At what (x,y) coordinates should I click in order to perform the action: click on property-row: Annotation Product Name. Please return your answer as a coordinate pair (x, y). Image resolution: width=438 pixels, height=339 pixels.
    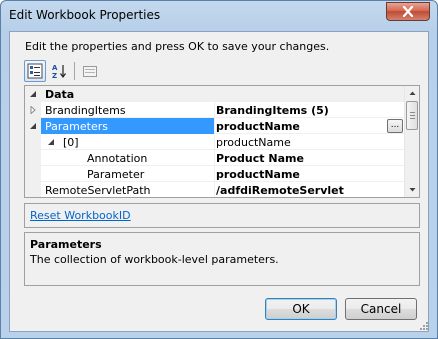
    Looking at the image, I should click on (214, 158).